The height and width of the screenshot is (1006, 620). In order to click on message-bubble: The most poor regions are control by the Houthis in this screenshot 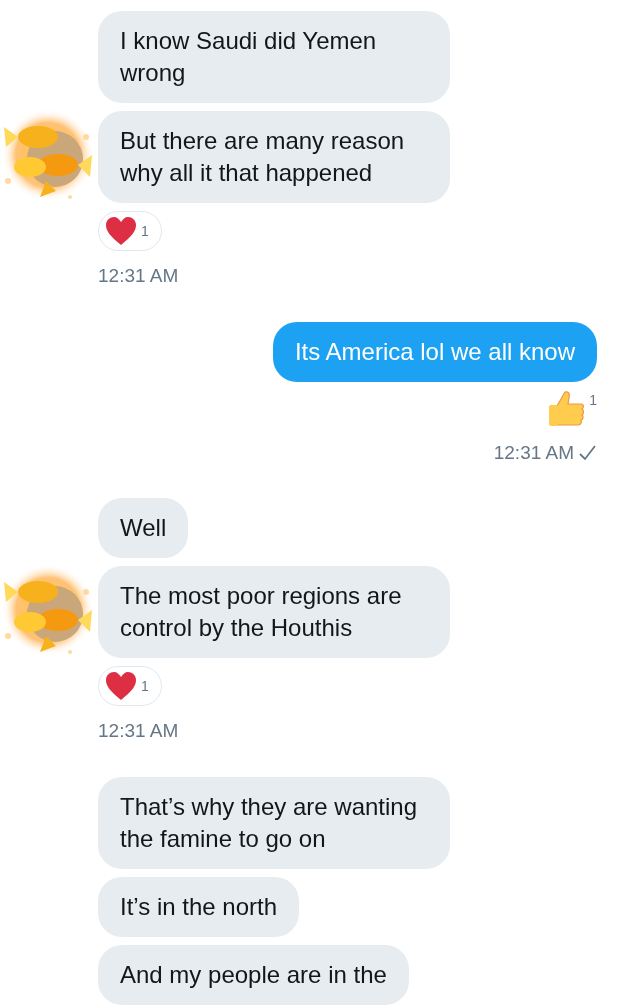, I will do `click(274, 612)`.